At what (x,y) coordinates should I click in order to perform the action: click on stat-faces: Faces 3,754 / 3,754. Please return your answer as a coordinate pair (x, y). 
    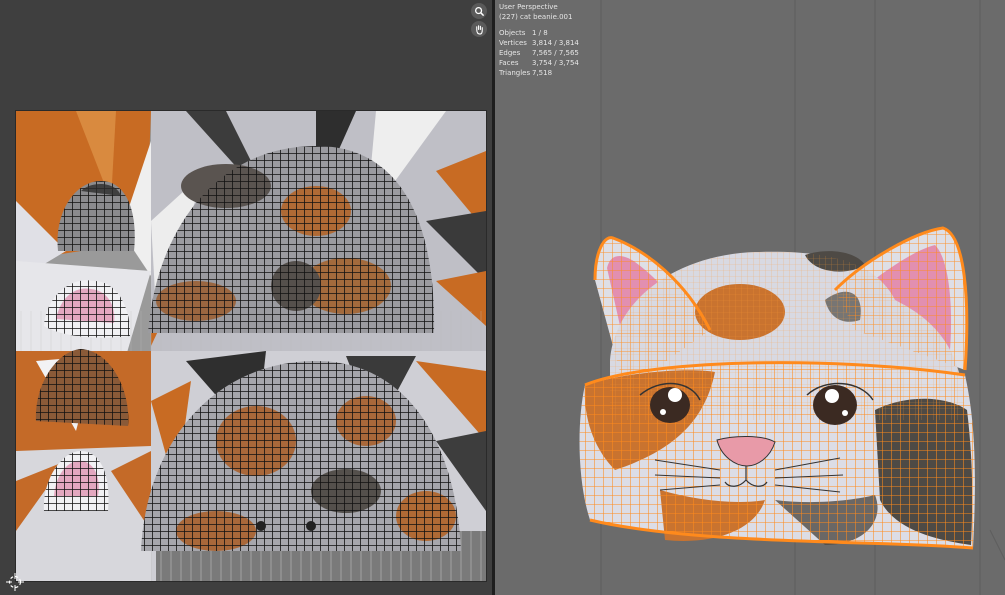
    Looking at the image, I should click on (539, 63).